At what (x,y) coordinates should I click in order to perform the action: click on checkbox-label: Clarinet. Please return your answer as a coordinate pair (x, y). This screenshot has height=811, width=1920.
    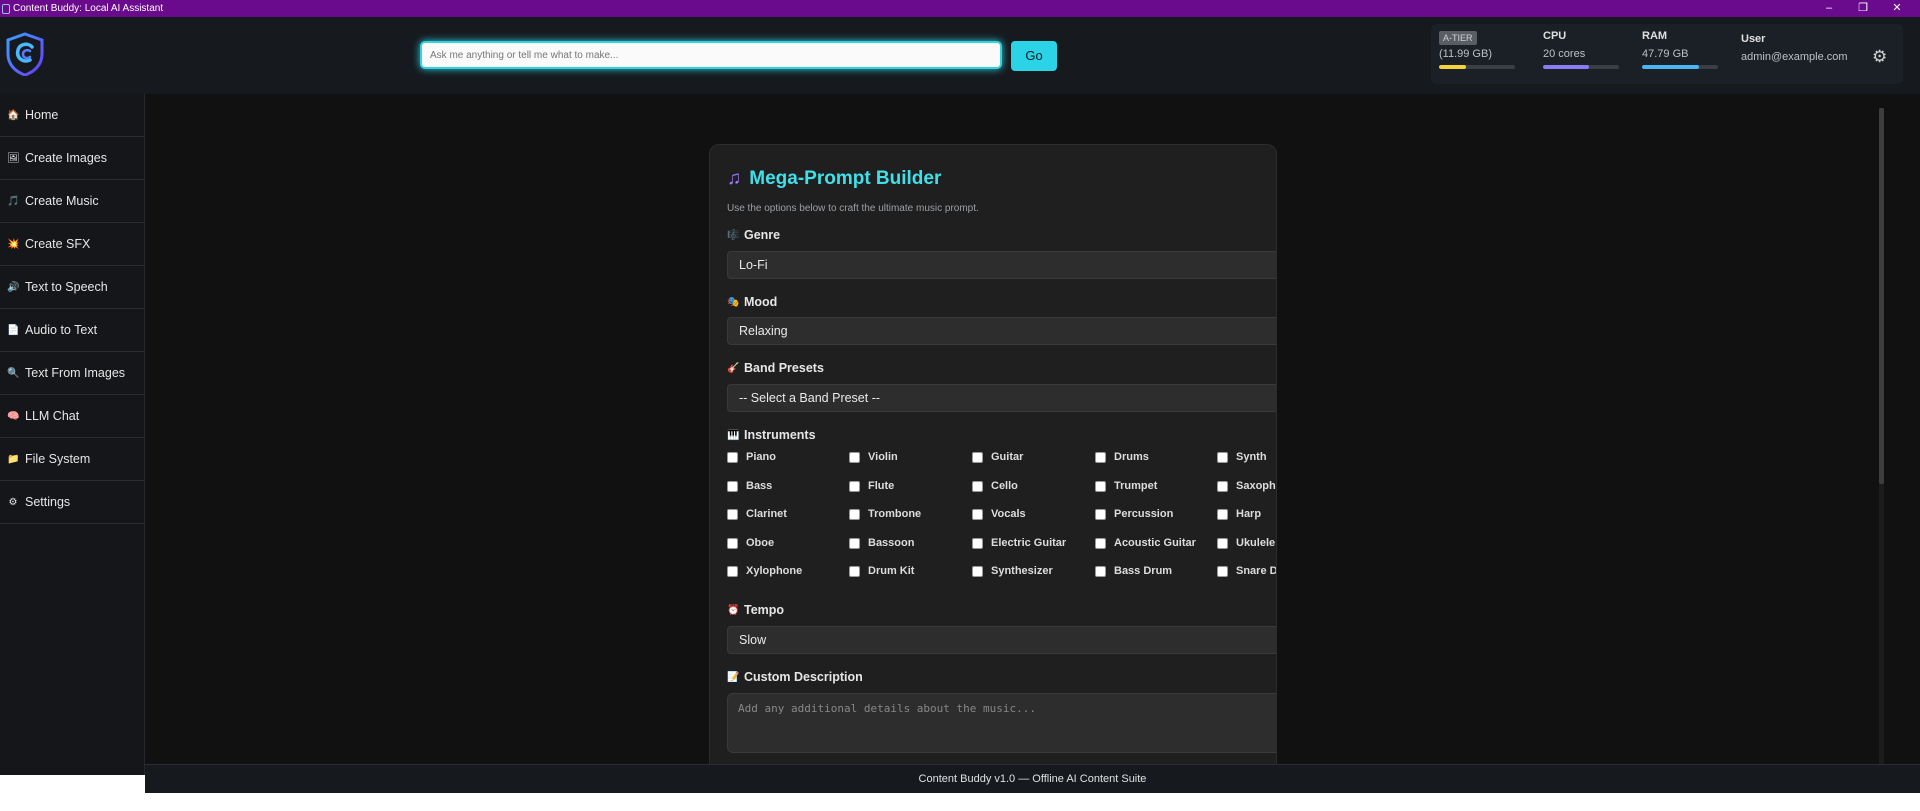
    Looking at the image, I should click on (766, 514).